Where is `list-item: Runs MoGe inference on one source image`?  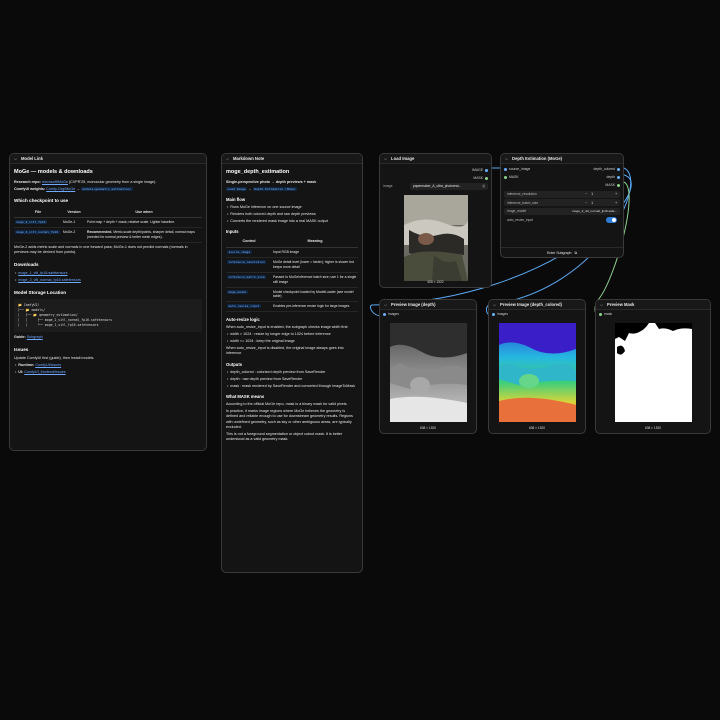
list-item: Runs MoGe inference on one source image is located at coordinates (294, 207).